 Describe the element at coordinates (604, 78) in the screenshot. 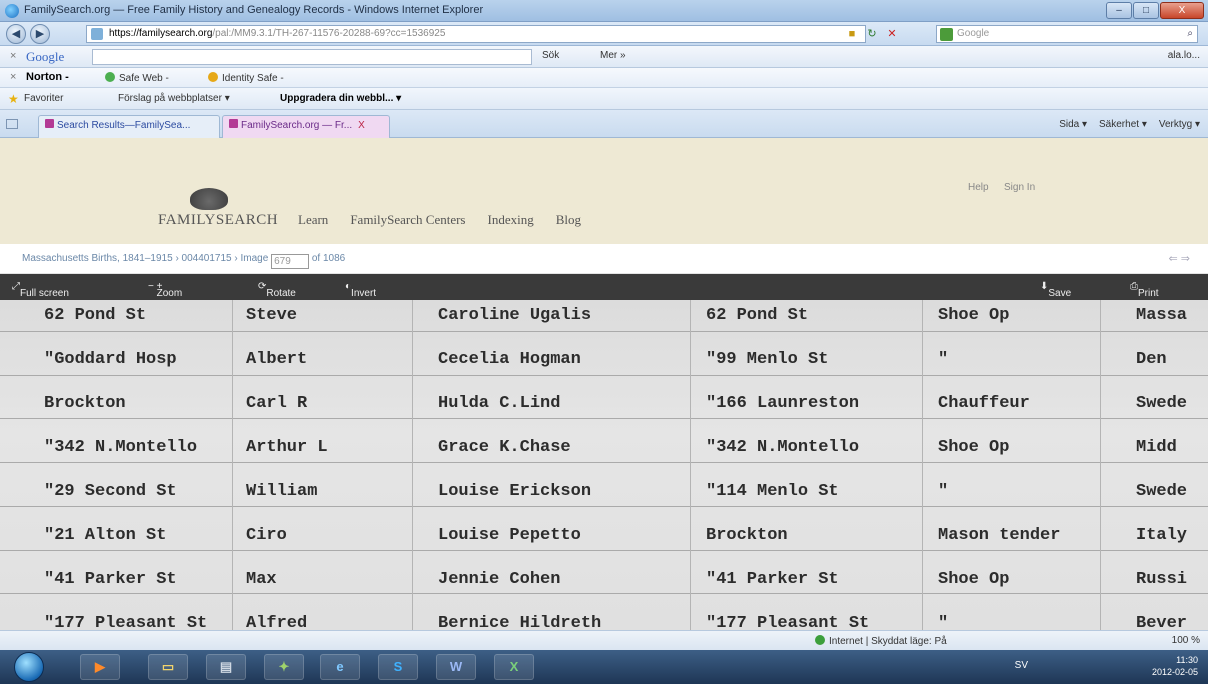

I see `norton-toolbar: × Norton - Safe Web - Identity Safe -` at that location.